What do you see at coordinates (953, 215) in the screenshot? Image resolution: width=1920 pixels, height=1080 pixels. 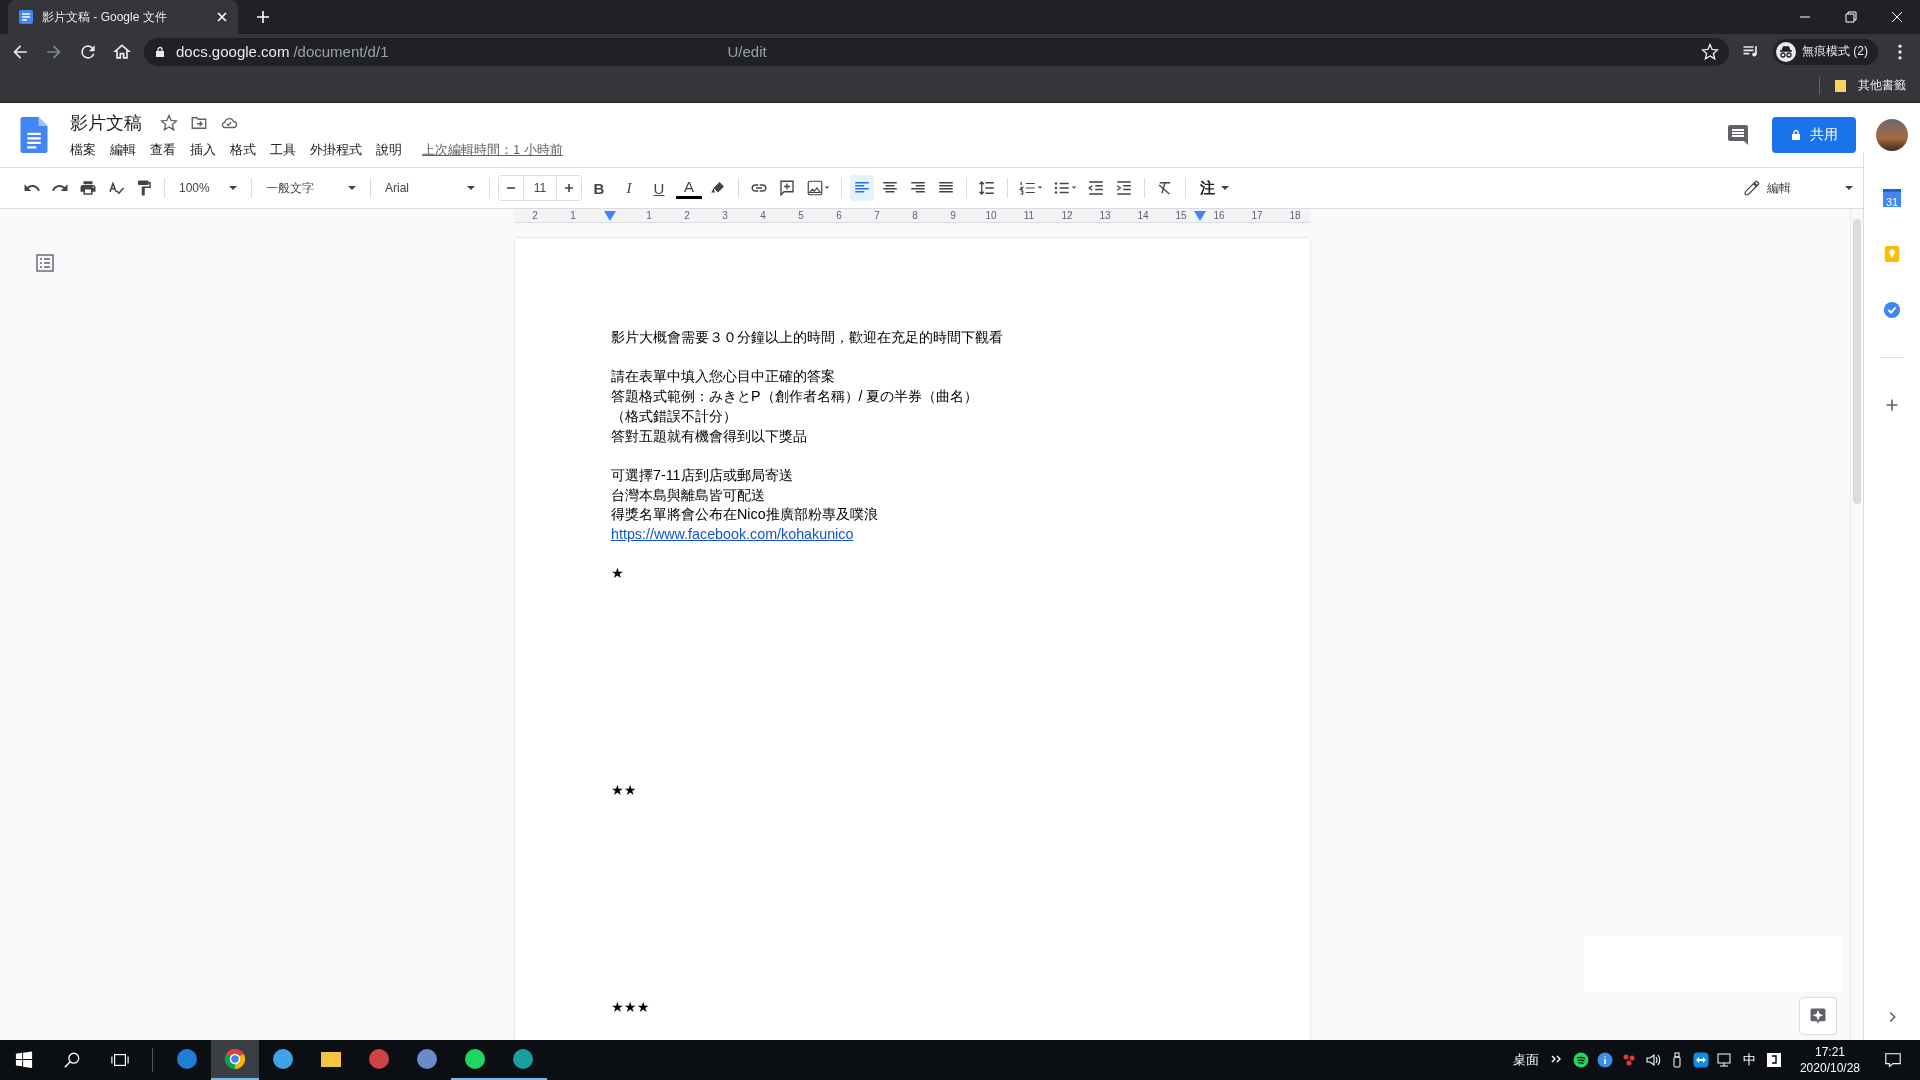 I see `ruler-number: 9` at bounding box center [953, 215].